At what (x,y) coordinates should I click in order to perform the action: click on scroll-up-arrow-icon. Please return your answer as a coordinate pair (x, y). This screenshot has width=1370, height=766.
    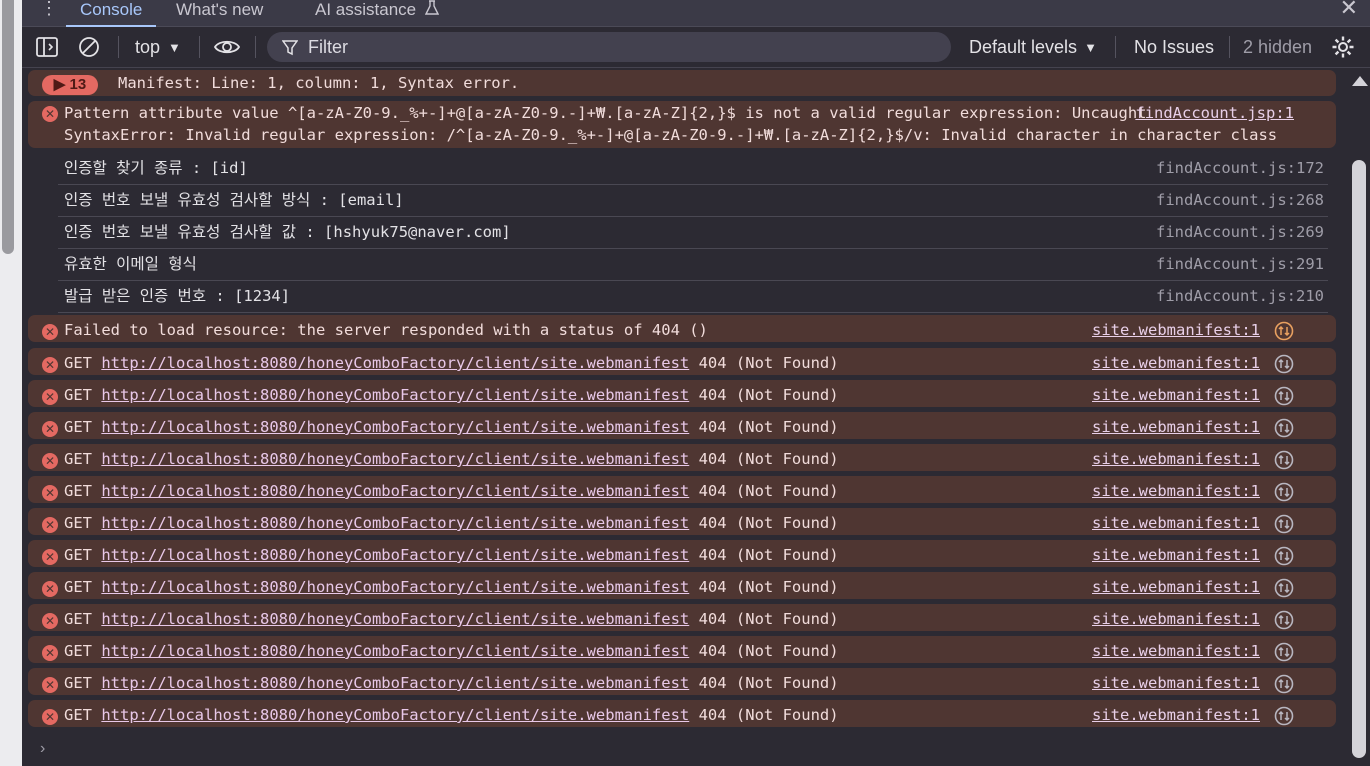
    Looking at the image, I should click on (1360, 81).